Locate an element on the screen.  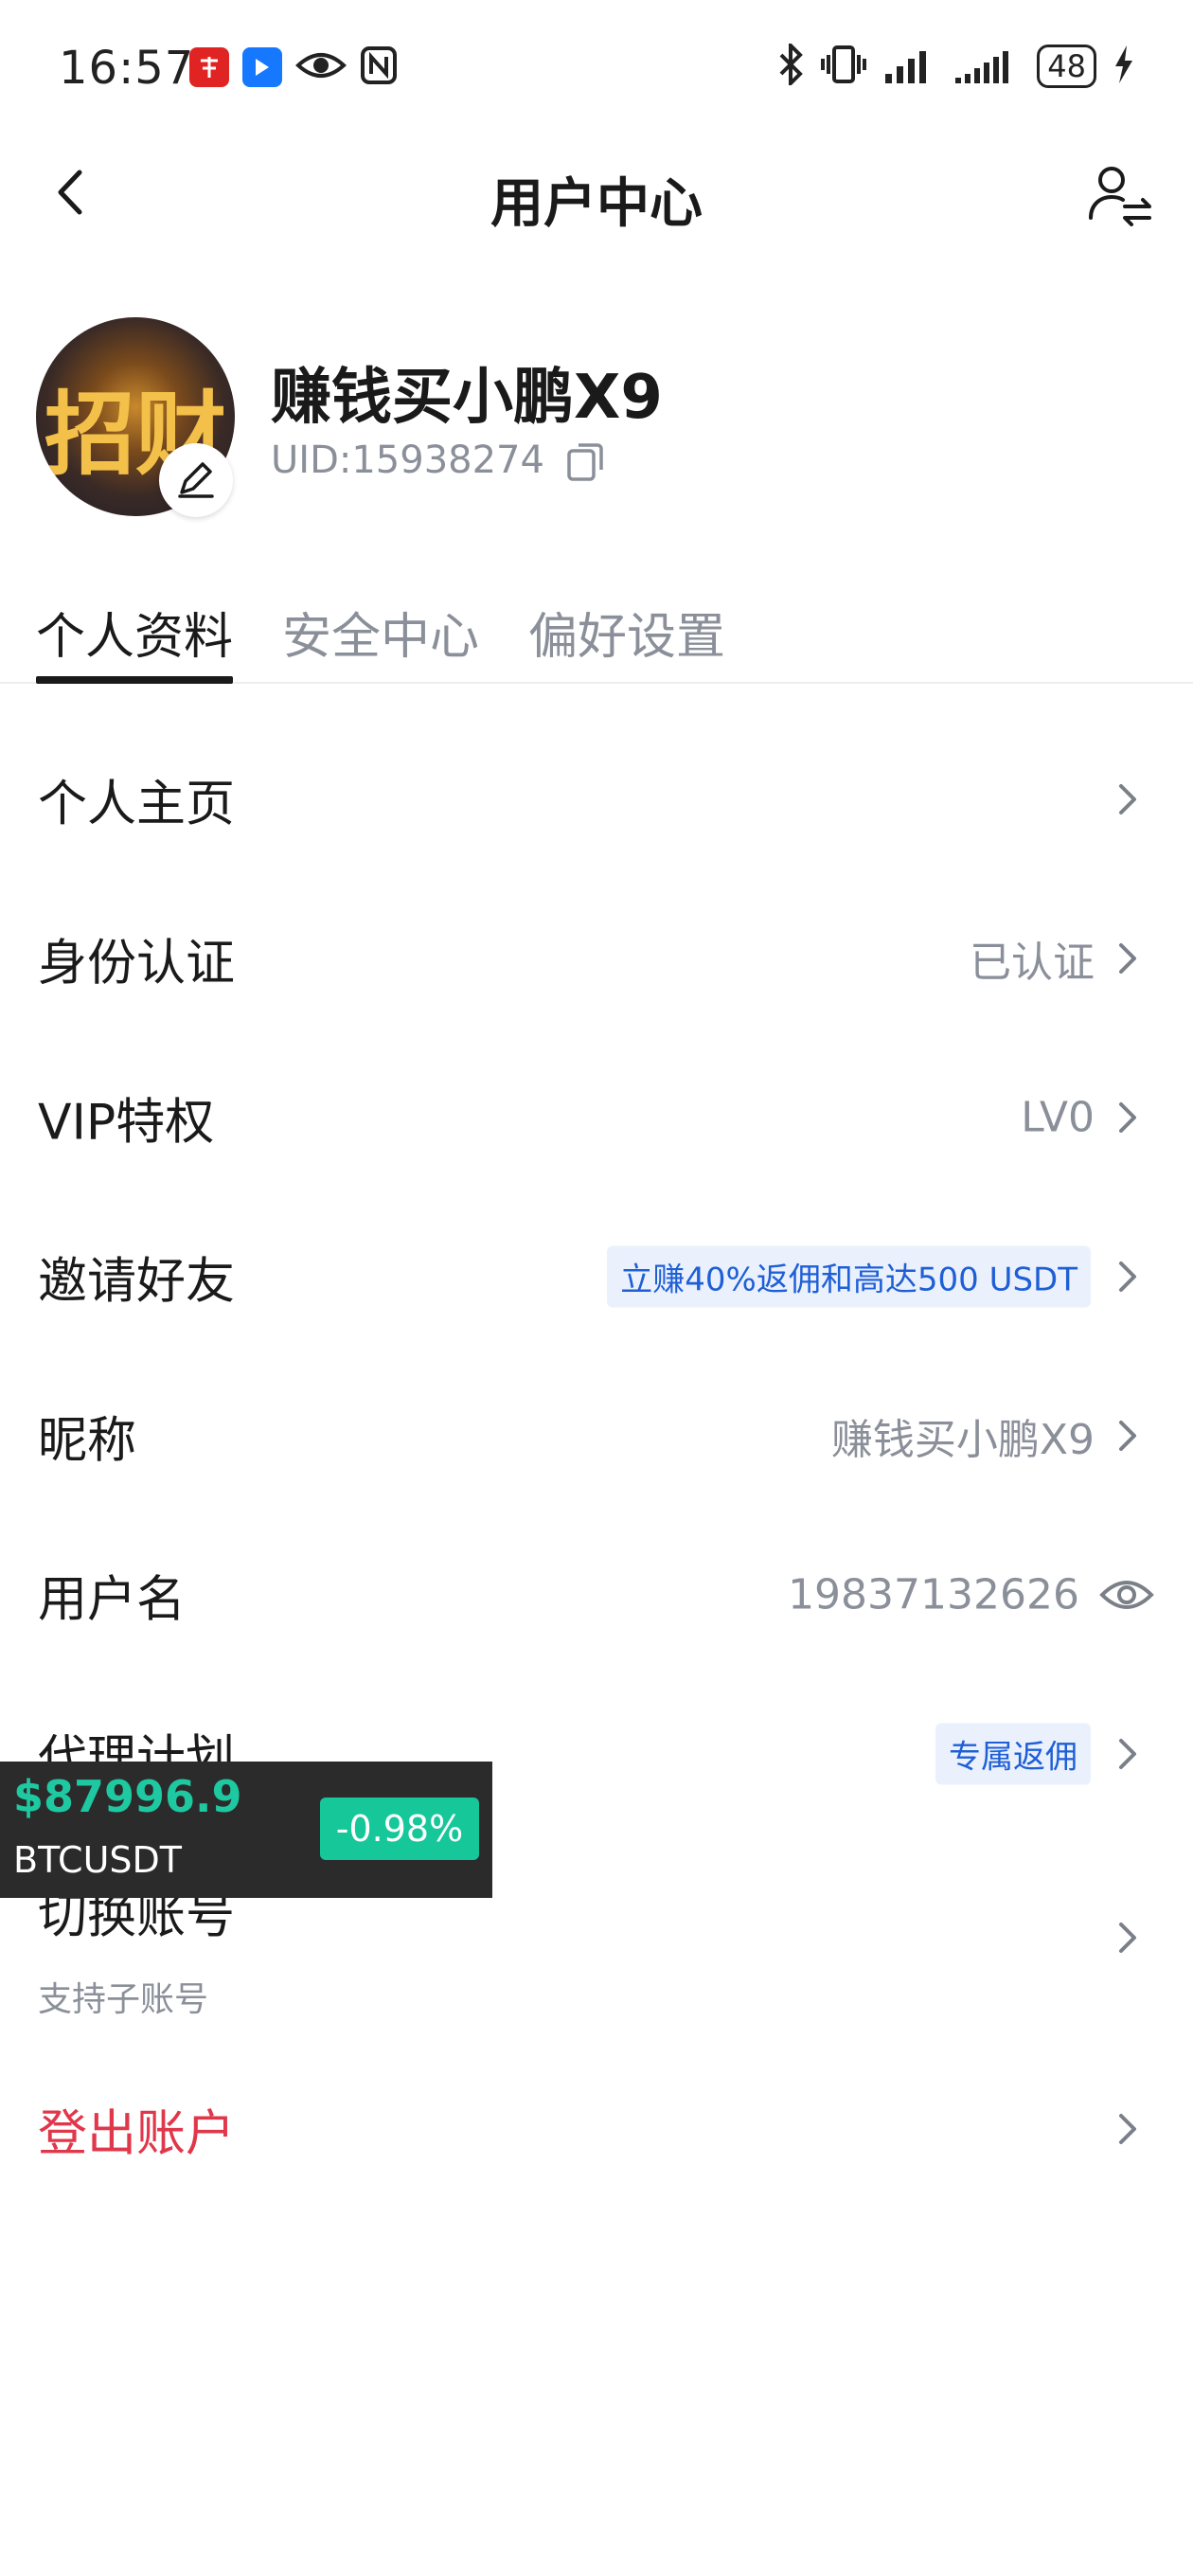
row-label: 身份认证 is located at coordinates (137, 964).